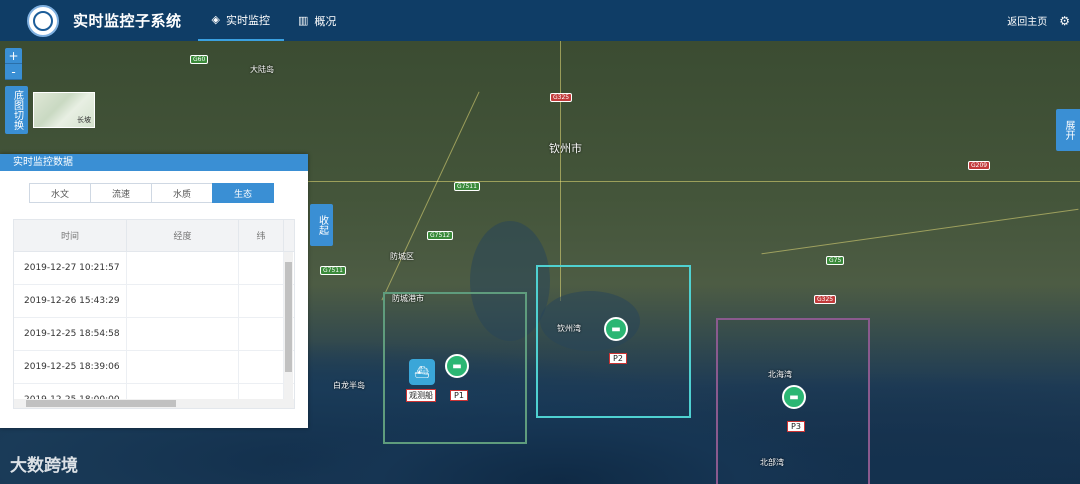  What do you see at coordinates (796, 426) in the screenshot?
I see `marker-label-p3: P3` at bounding box center [796, 426].